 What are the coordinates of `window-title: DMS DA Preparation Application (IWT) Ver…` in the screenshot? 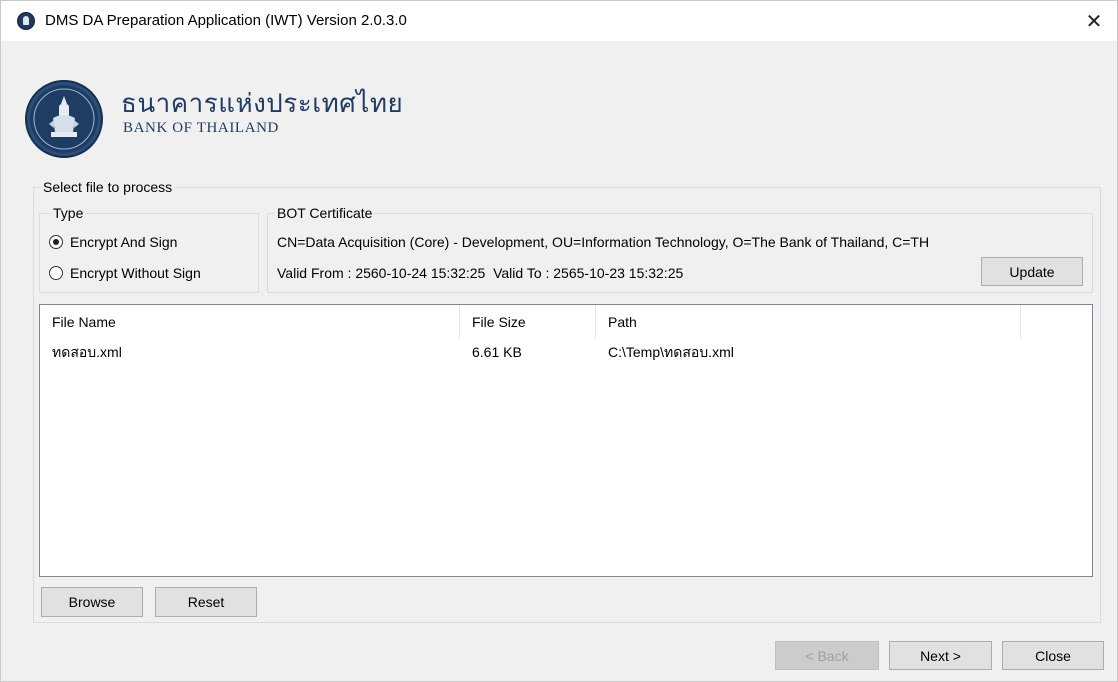 It's located at (226, 20).